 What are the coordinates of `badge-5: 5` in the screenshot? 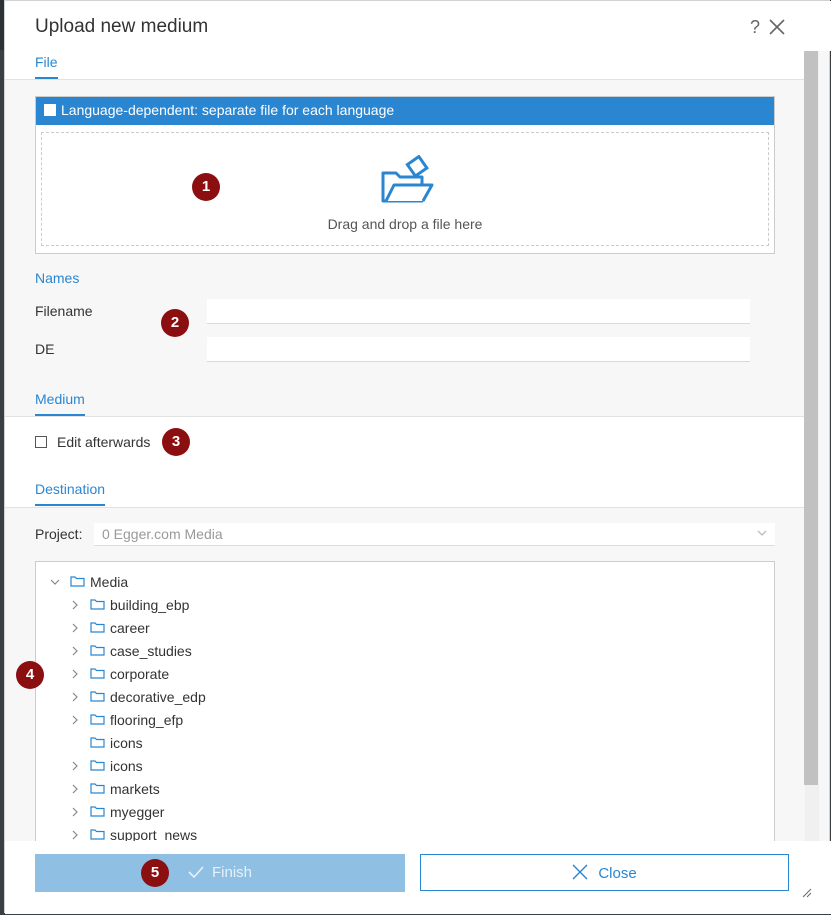 It's located at (155, 873).